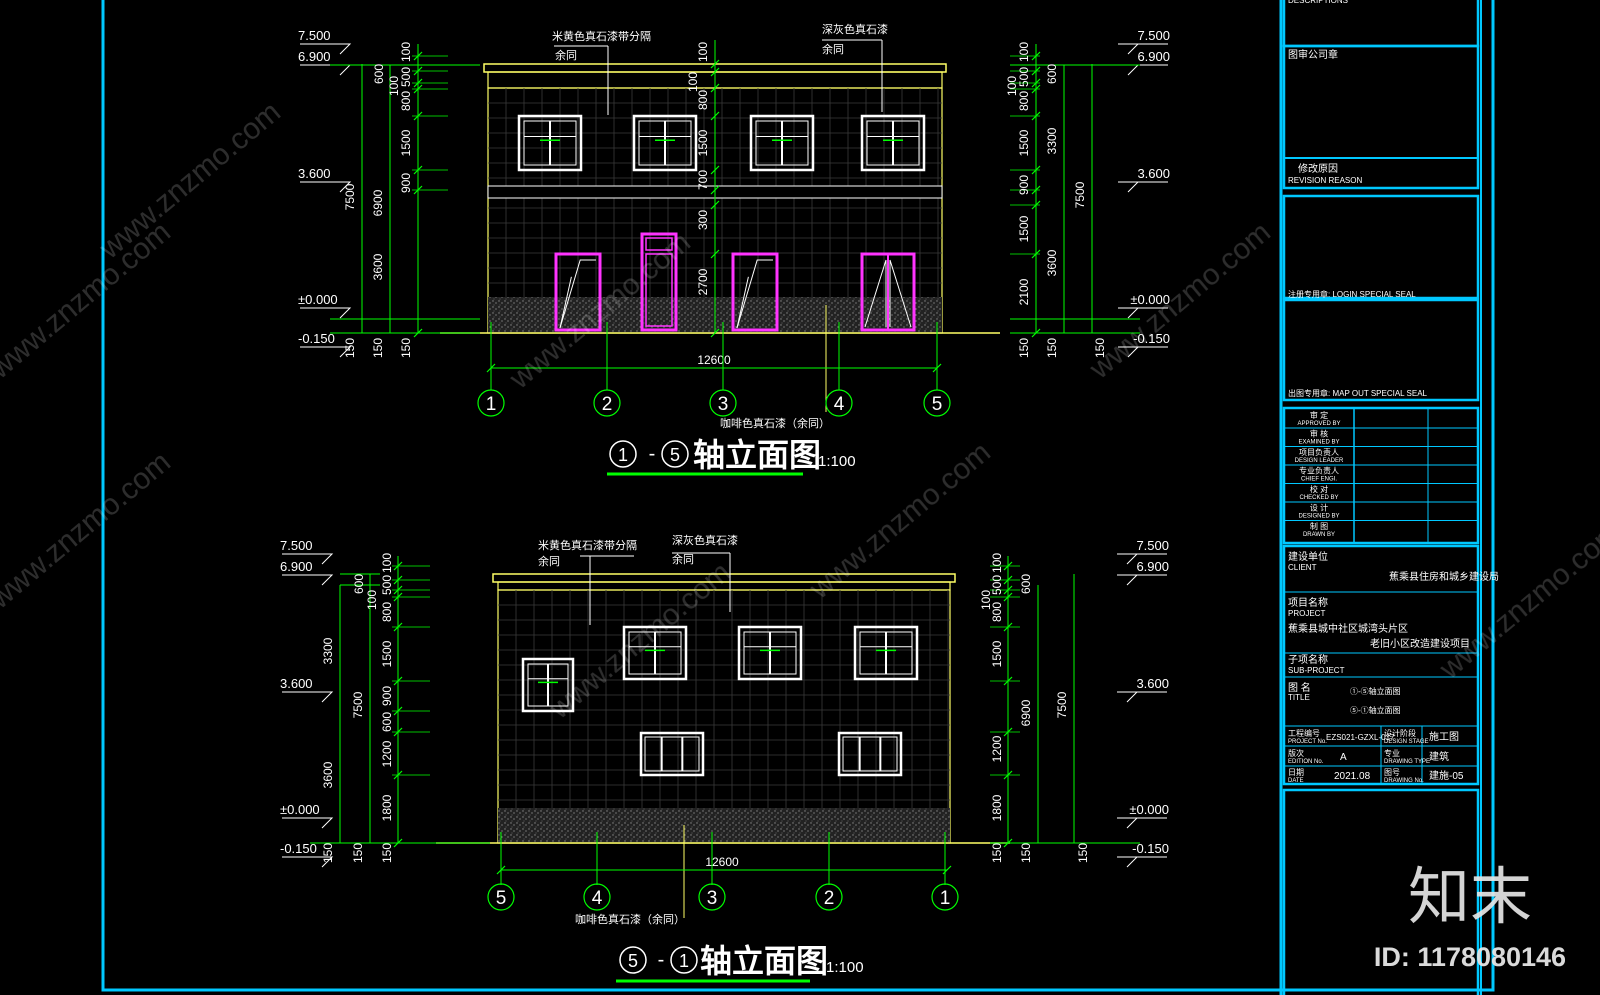  Describe the element at coordinates (1319, 489) in the screenshot. I see `tb-signoff-cn: 校 对` at that location.